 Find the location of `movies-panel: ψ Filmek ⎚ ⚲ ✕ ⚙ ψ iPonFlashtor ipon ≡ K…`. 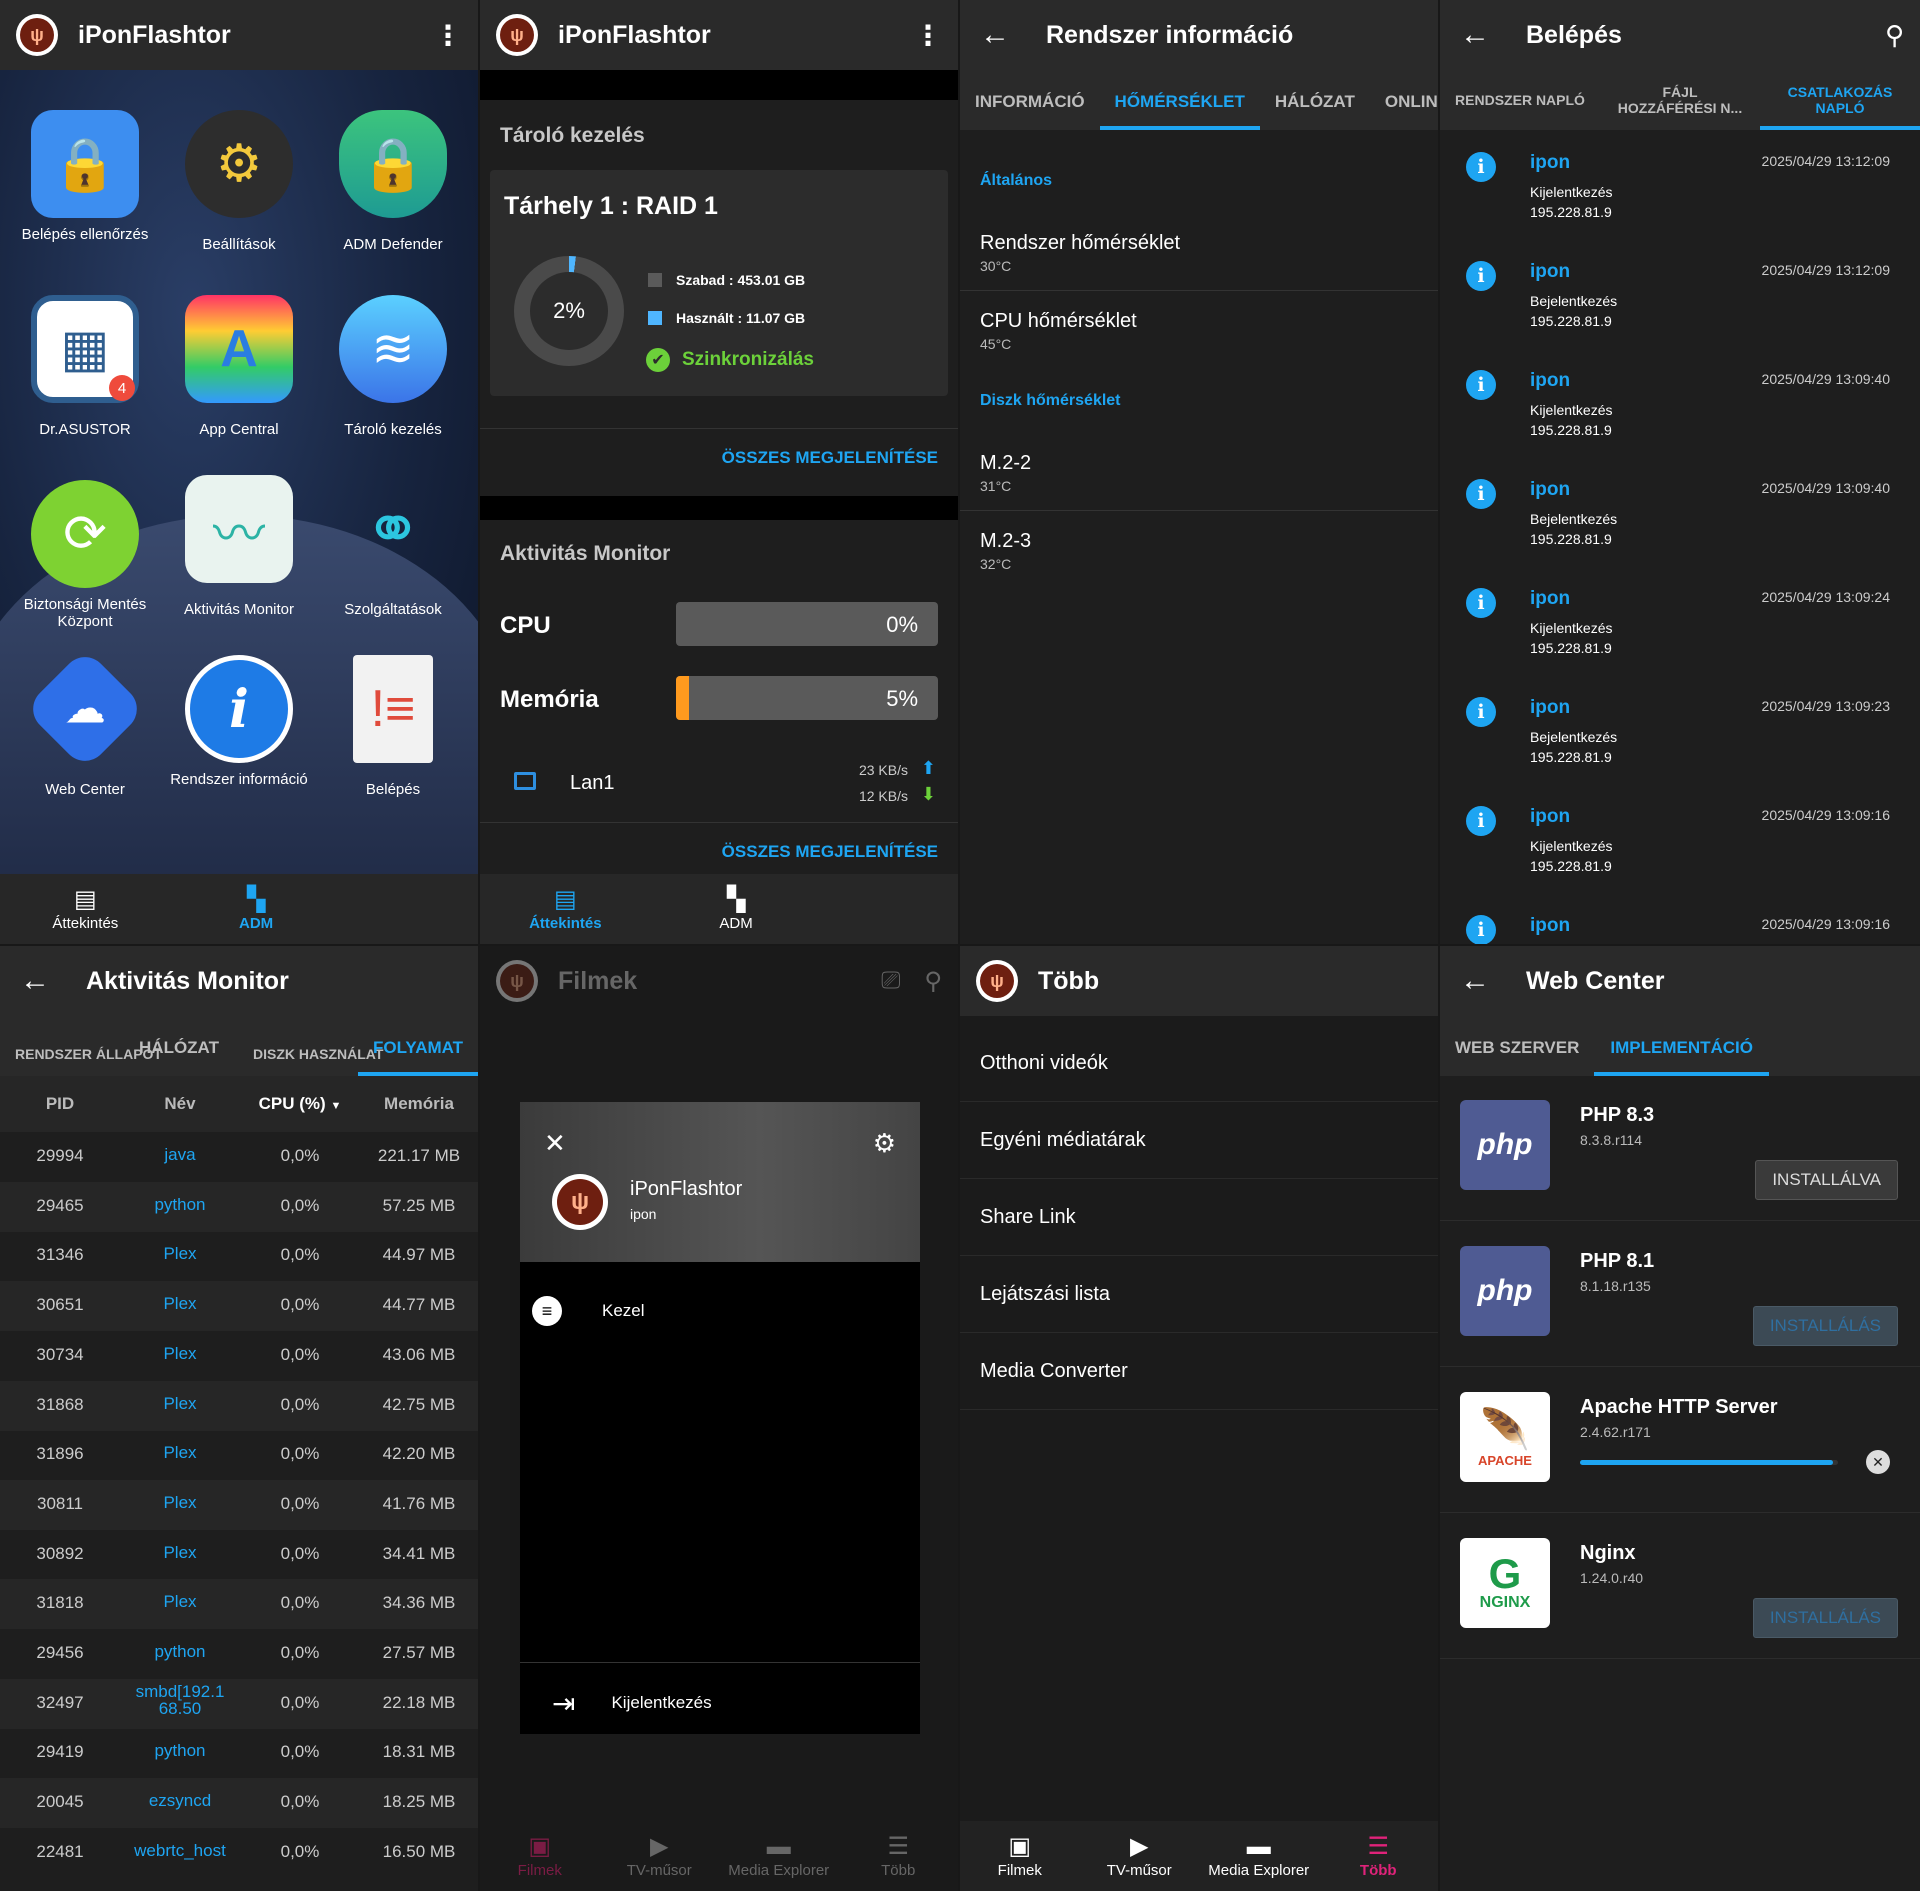

movies-panel: ψ Filmek ⎚ ⚲ ✕ ⚙ ψ iPonFlashtor ipon ≡ K… is located at coordinates (719, 1418).